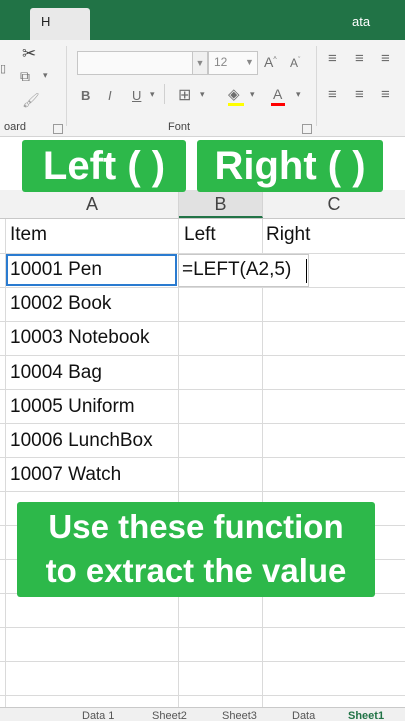 The width and height of the screenshot is (405, 722). What do you see at coordinates (92, 204) in the screenshot?
I see `column-header-a: A` at bounding box center [92, 204].